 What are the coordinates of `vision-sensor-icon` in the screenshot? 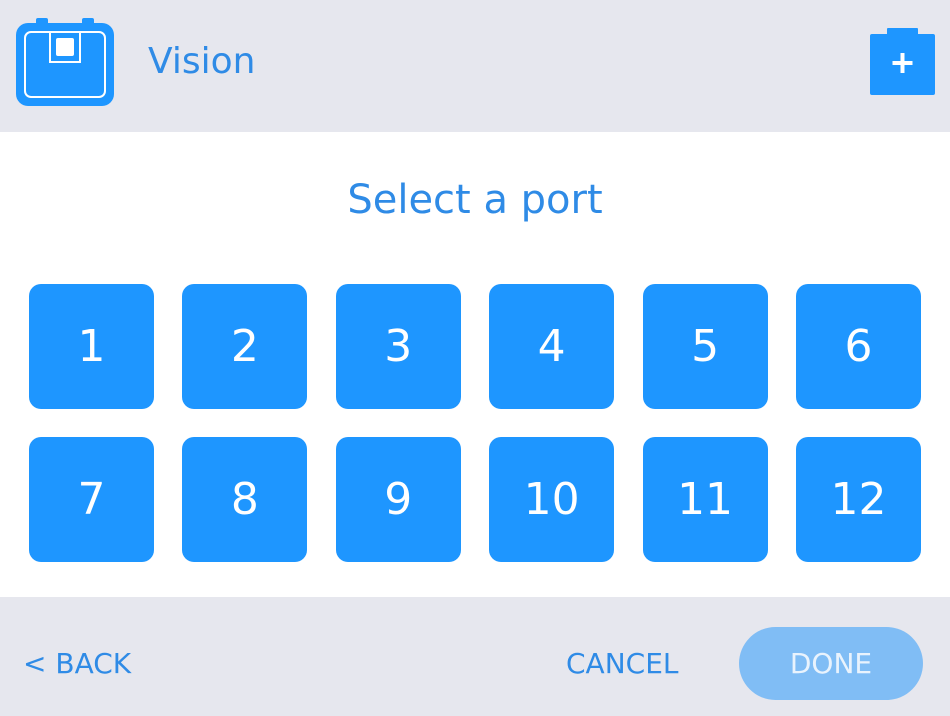 It's located at (65, 62).